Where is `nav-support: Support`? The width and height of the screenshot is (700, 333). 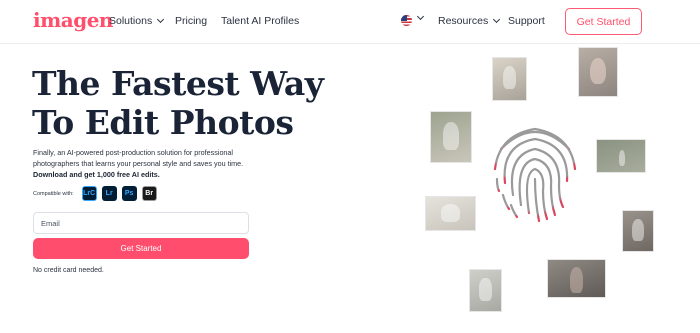 nav-support: Support is located at coordinates (526, 21).